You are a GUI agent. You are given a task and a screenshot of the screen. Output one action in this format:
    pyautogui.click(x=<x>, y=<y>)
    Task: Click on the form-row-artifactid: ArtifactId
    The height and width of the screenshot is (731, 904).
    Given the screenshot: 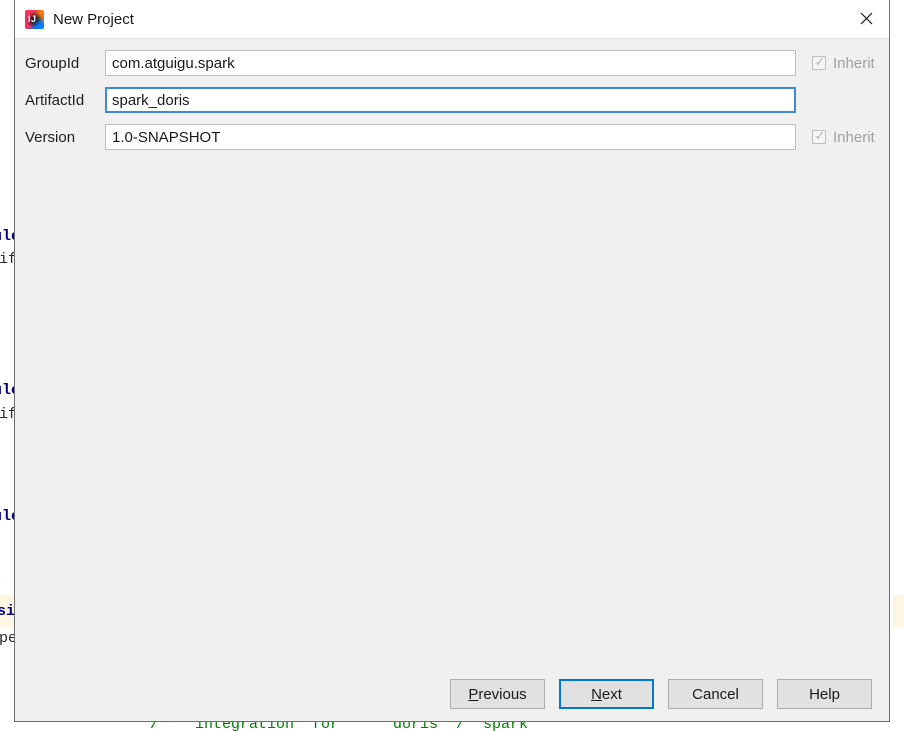 What is the action you would take?
    pyautogui.click(x=452, y=100)
    